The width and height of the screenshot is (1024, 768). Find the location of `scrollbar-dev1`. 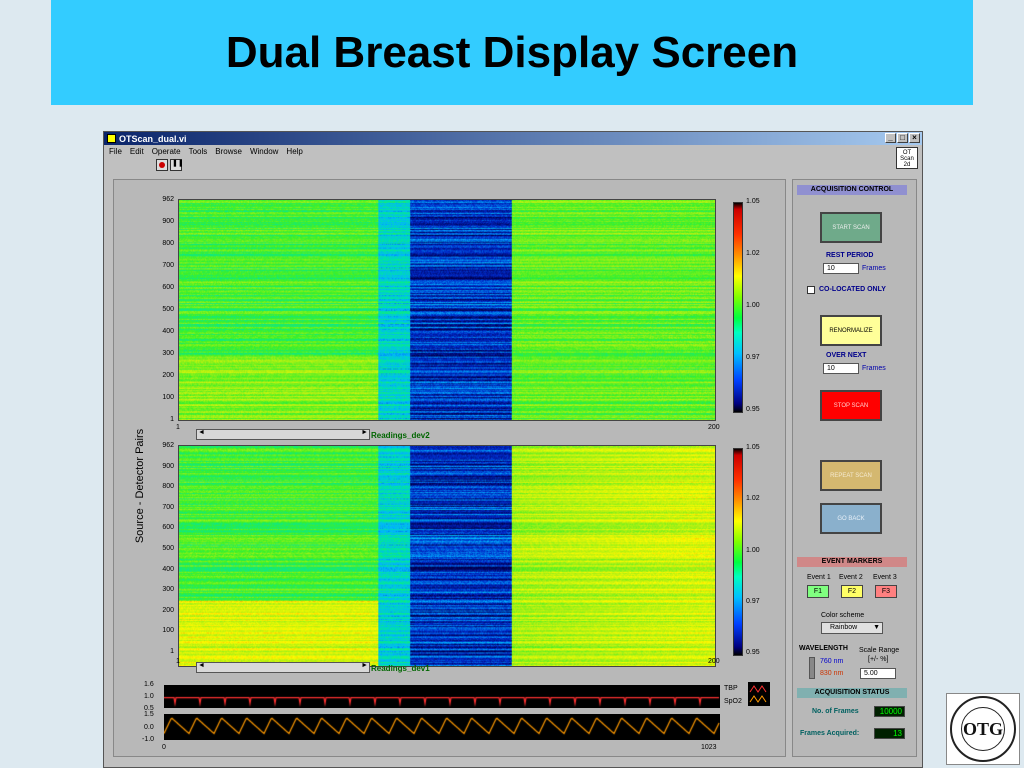

scrollbar-dev1 is located at coordinates (283, 667).